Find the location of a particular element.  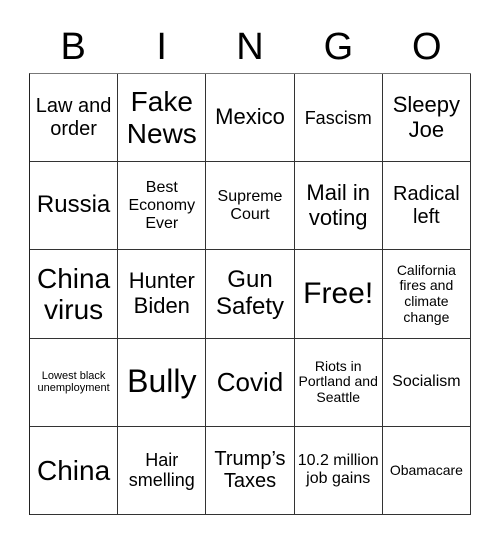

bingo-cell: Supreme Court is located at coordinates (250, 206).